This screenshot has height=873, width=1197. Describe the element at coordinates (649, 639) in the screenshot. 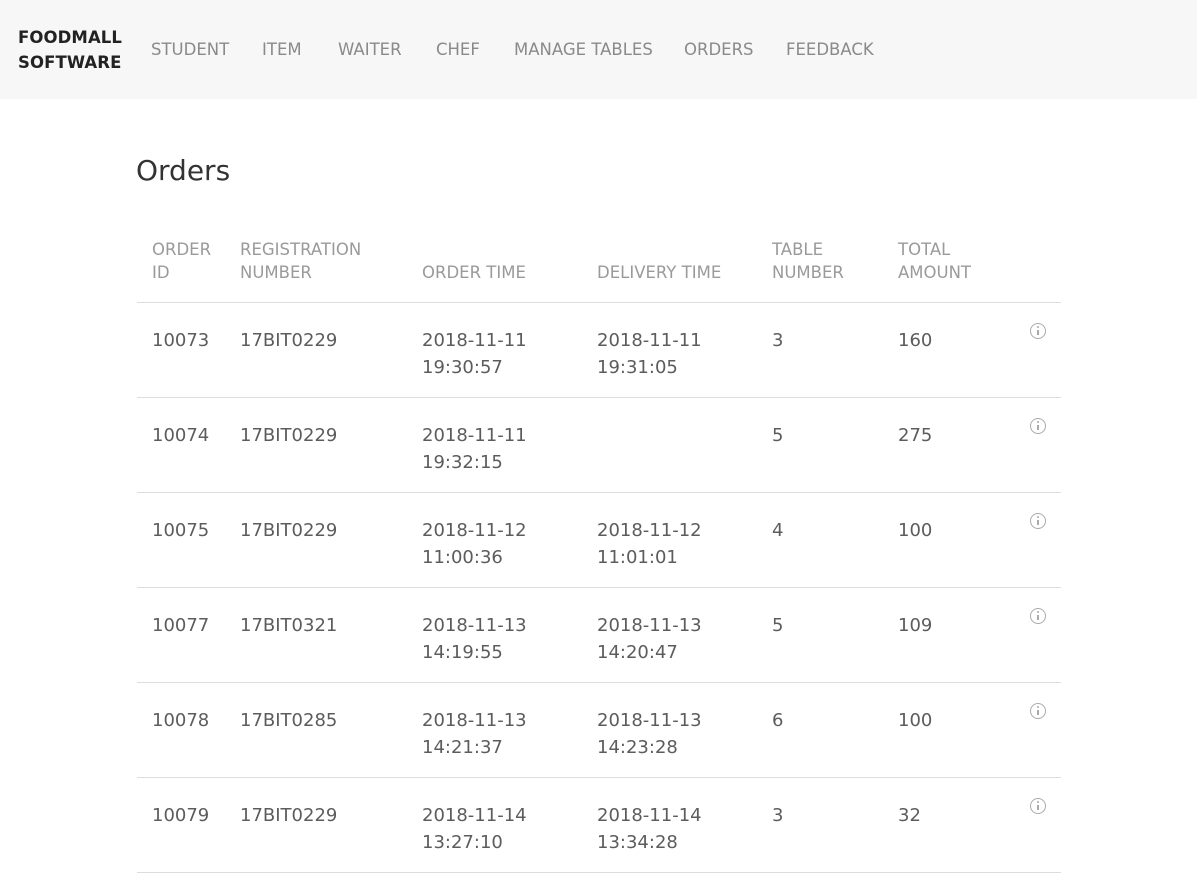

I see `cell-delivery-time: 2018-11-13 14:20:47` at that location.